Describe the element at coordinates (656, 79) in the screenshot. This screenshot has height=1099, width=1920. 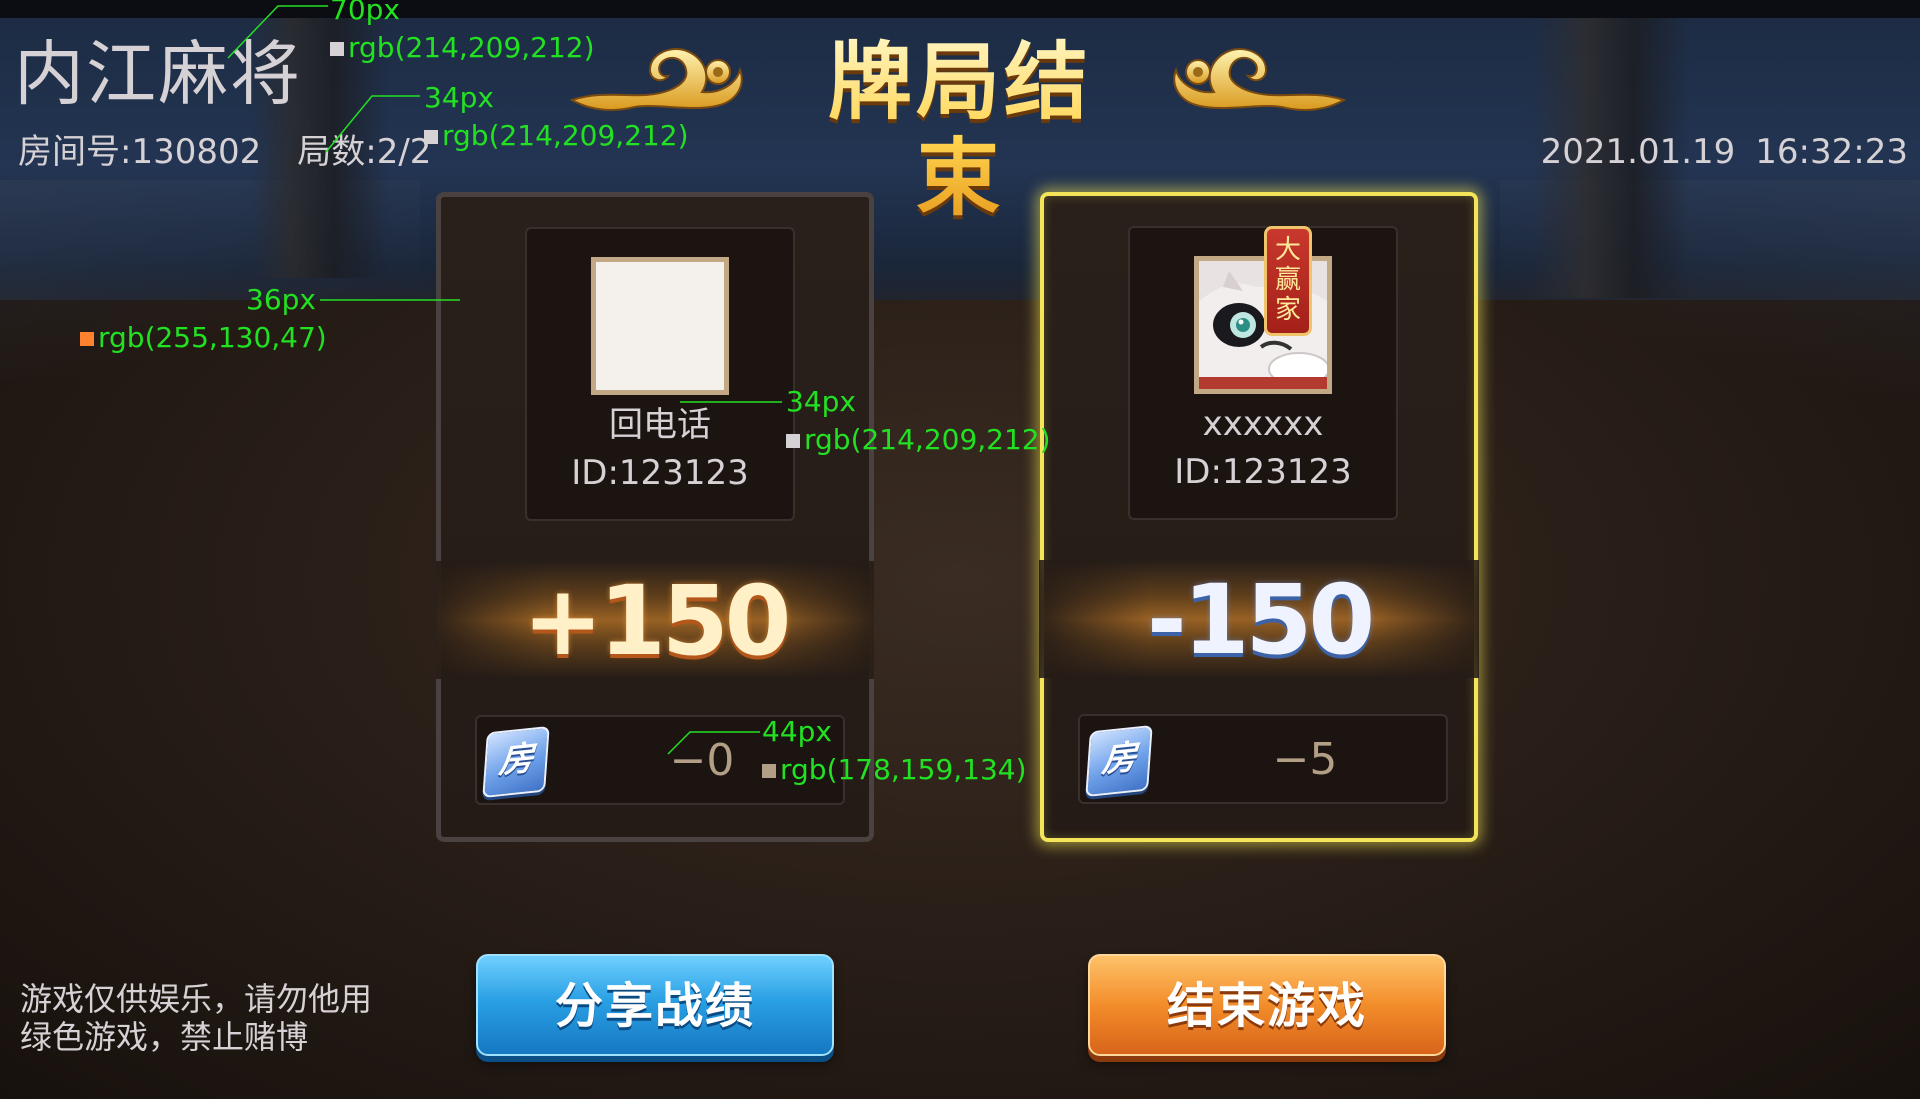
I see `cloud-scroll-left-icon` at that location.